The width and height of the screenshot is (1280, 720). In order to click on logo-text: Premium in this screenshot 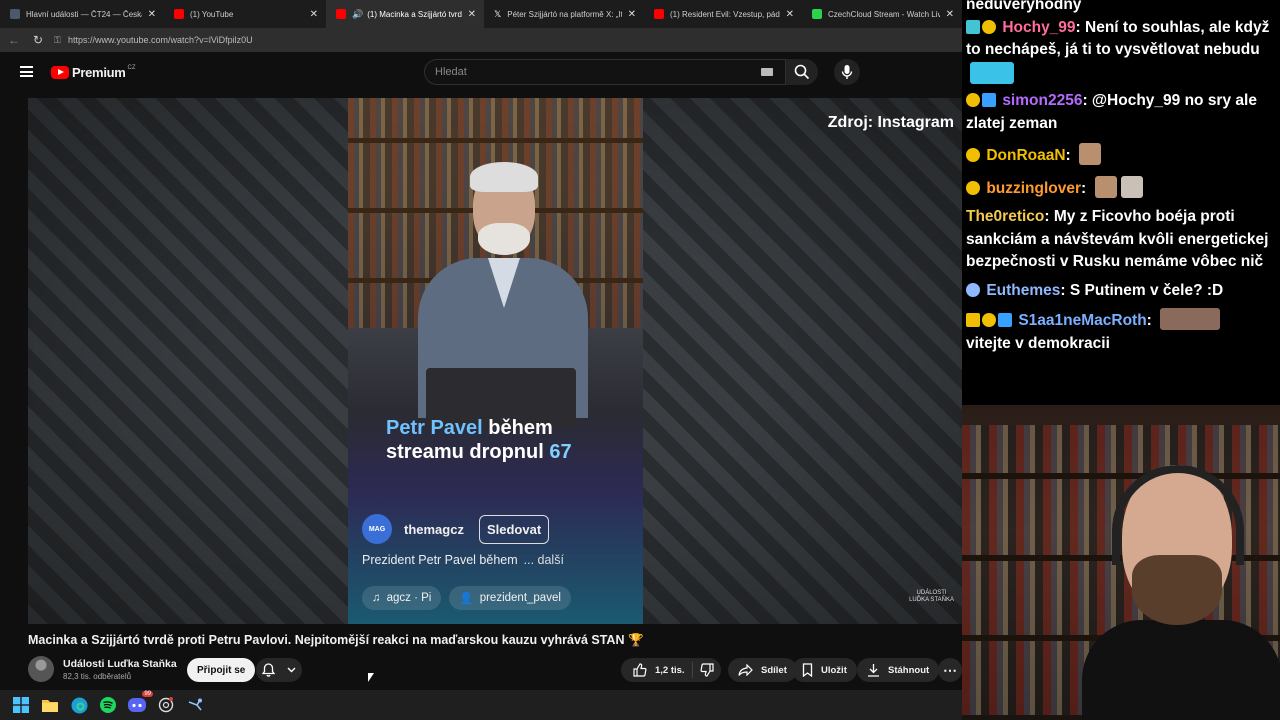, I will do `click(99, 72)`.